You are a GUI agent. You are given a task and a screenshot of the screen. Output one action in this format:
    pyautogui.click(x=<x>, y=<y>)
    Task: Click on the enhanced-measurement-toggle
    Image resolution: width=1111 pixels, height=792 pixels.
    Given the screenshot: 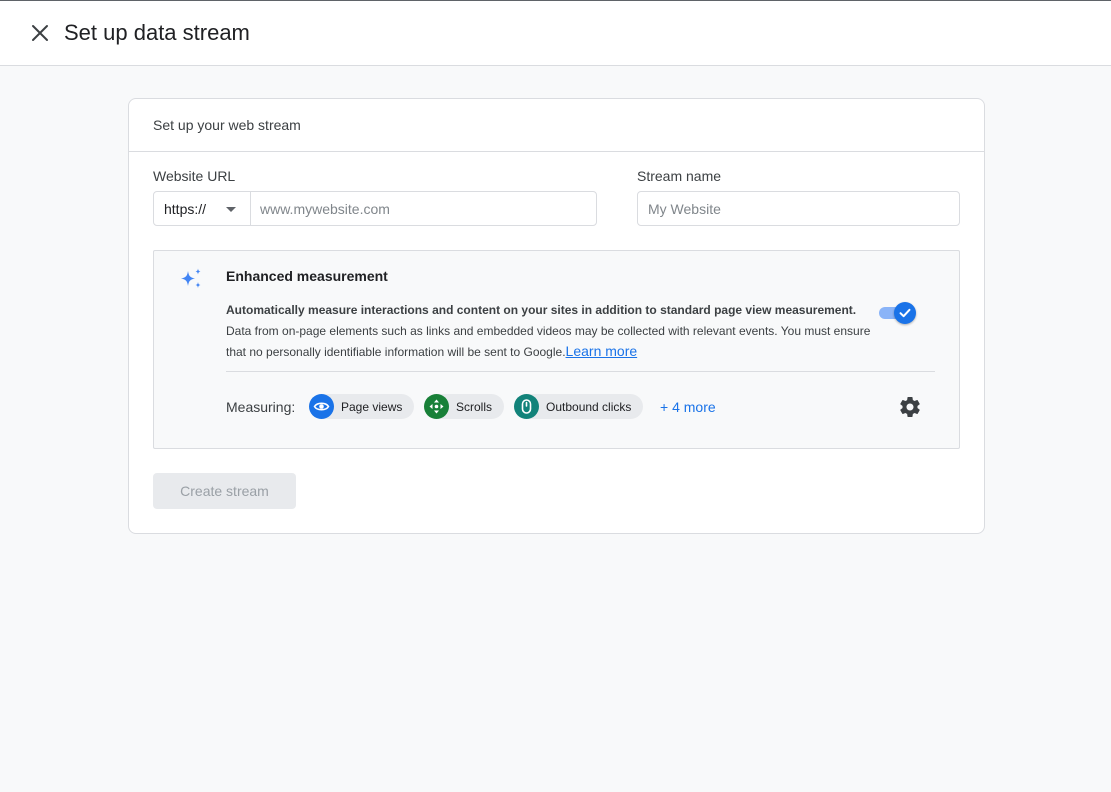 What is the action you would take?
    pyautogui.click(x=897, y=313)
    